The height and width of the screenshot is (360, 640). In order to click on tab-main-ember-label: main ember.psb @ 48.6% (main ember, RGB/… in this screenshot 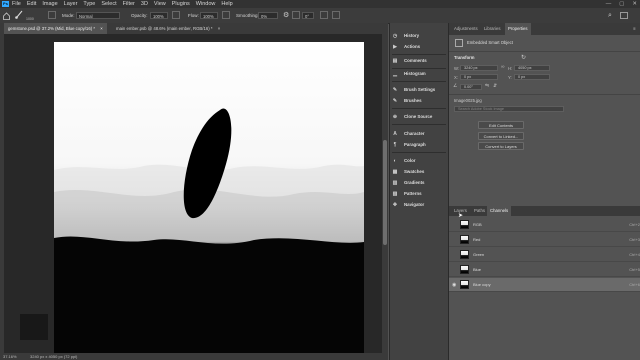, I will do `click(164, 28)`.